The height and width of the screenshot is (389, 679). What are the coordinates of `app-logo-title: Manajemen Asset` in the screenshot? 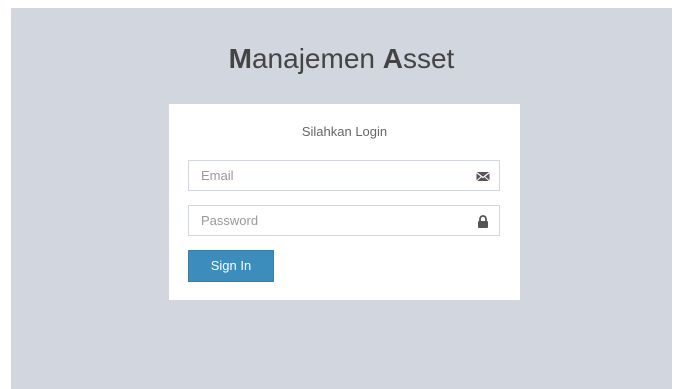 It's located at (341, 59).